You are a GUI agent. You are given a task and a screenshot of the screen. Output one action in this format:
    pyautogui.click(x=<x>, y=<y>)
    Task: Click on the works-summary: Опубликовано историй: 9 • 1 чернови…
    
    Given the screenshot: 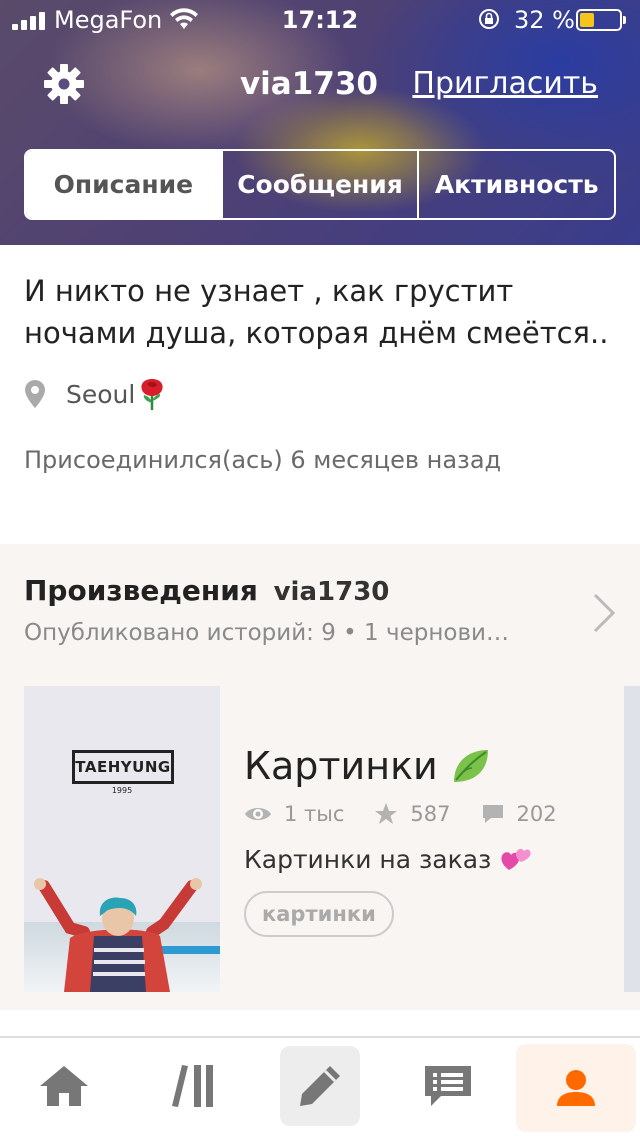 What is the action you would take?
    pyautogui.click(x=266, y=633)
    